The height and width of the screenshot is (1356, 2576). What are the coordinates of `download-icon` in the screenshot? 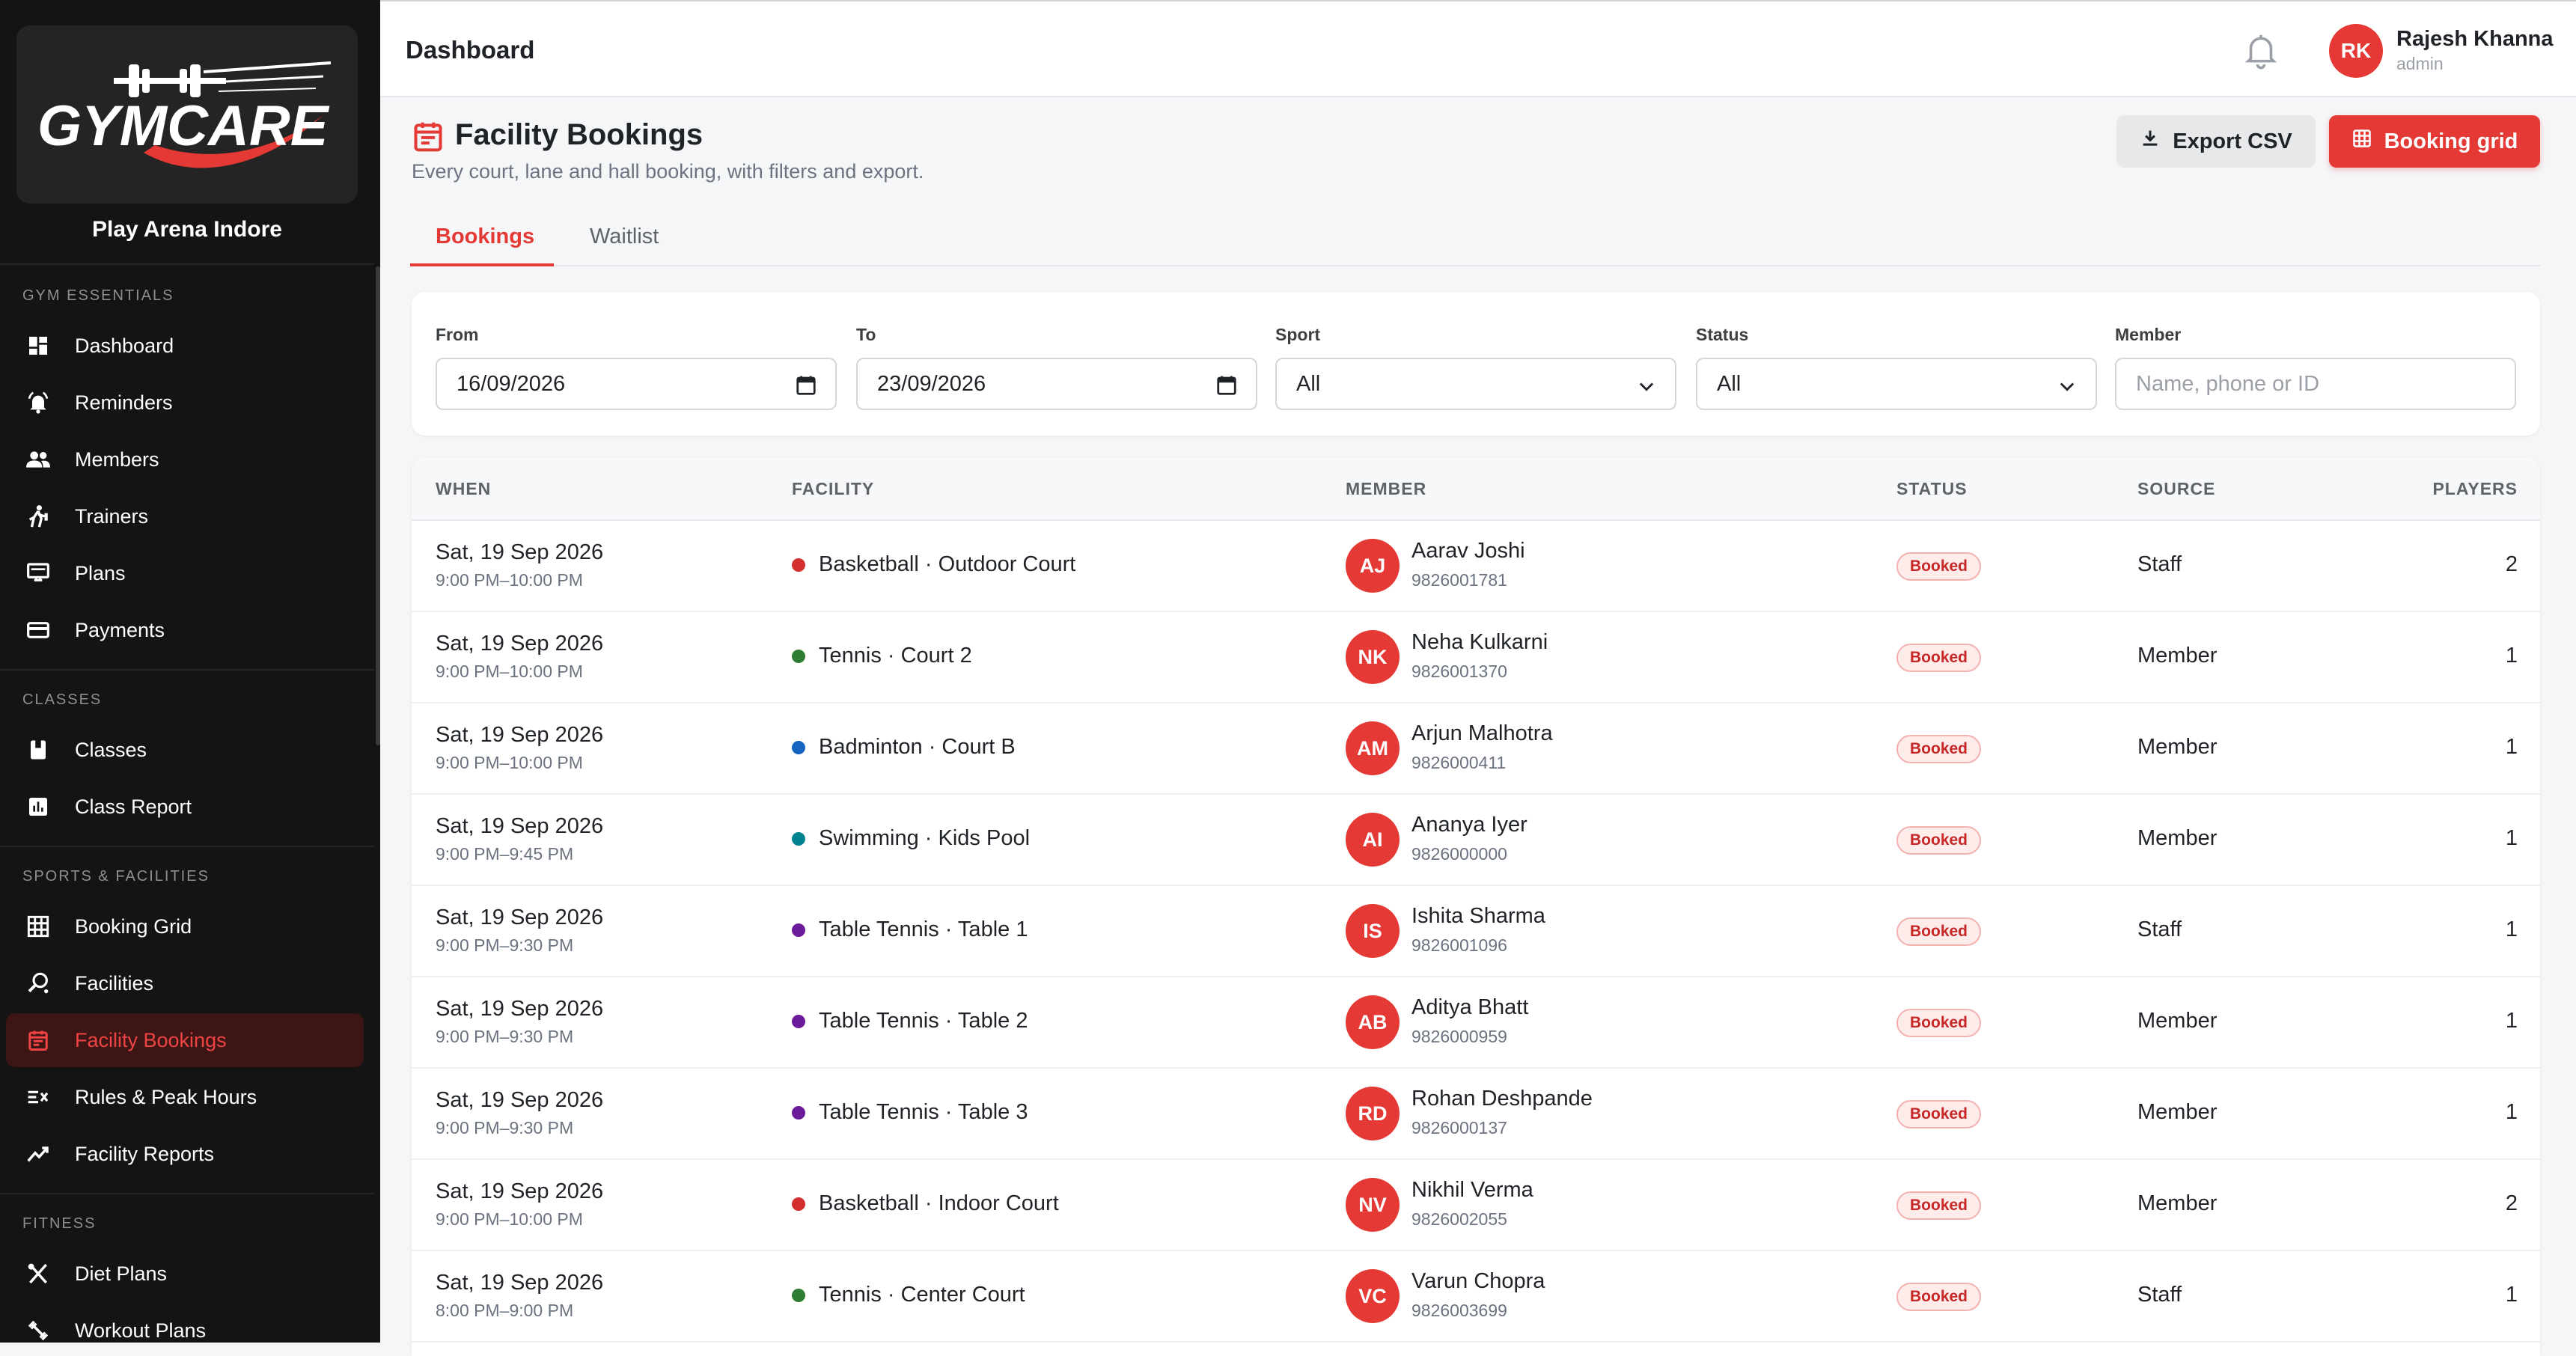 It's located at (2150, 142).